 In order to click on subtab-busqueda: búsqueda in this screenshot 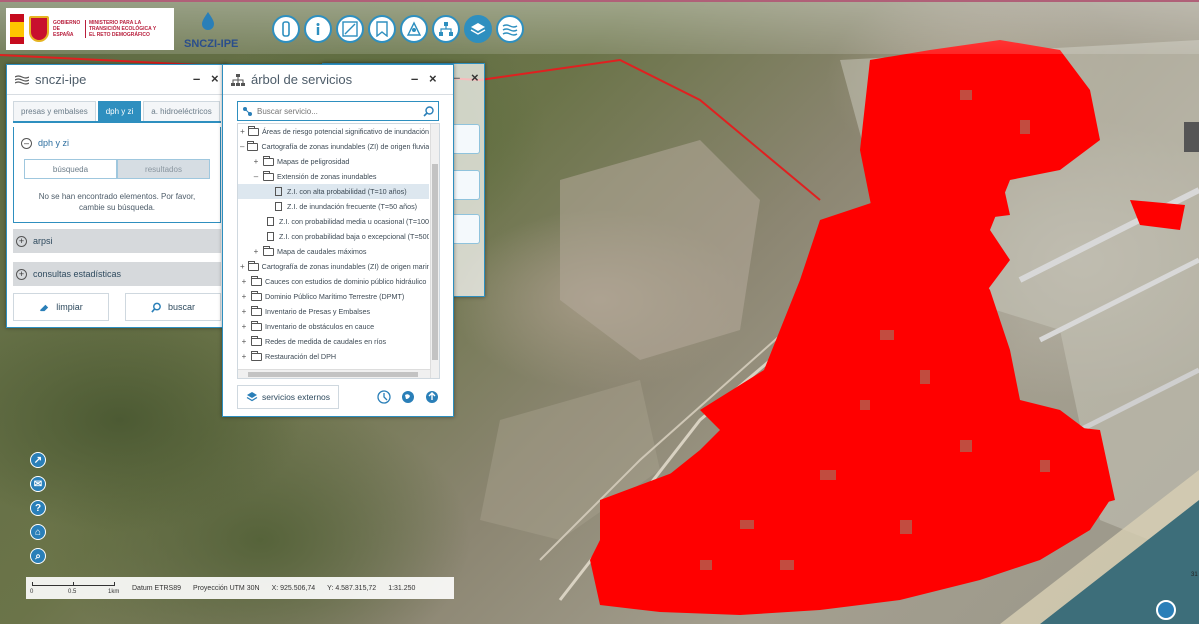, I will do `click(70, 169)`.